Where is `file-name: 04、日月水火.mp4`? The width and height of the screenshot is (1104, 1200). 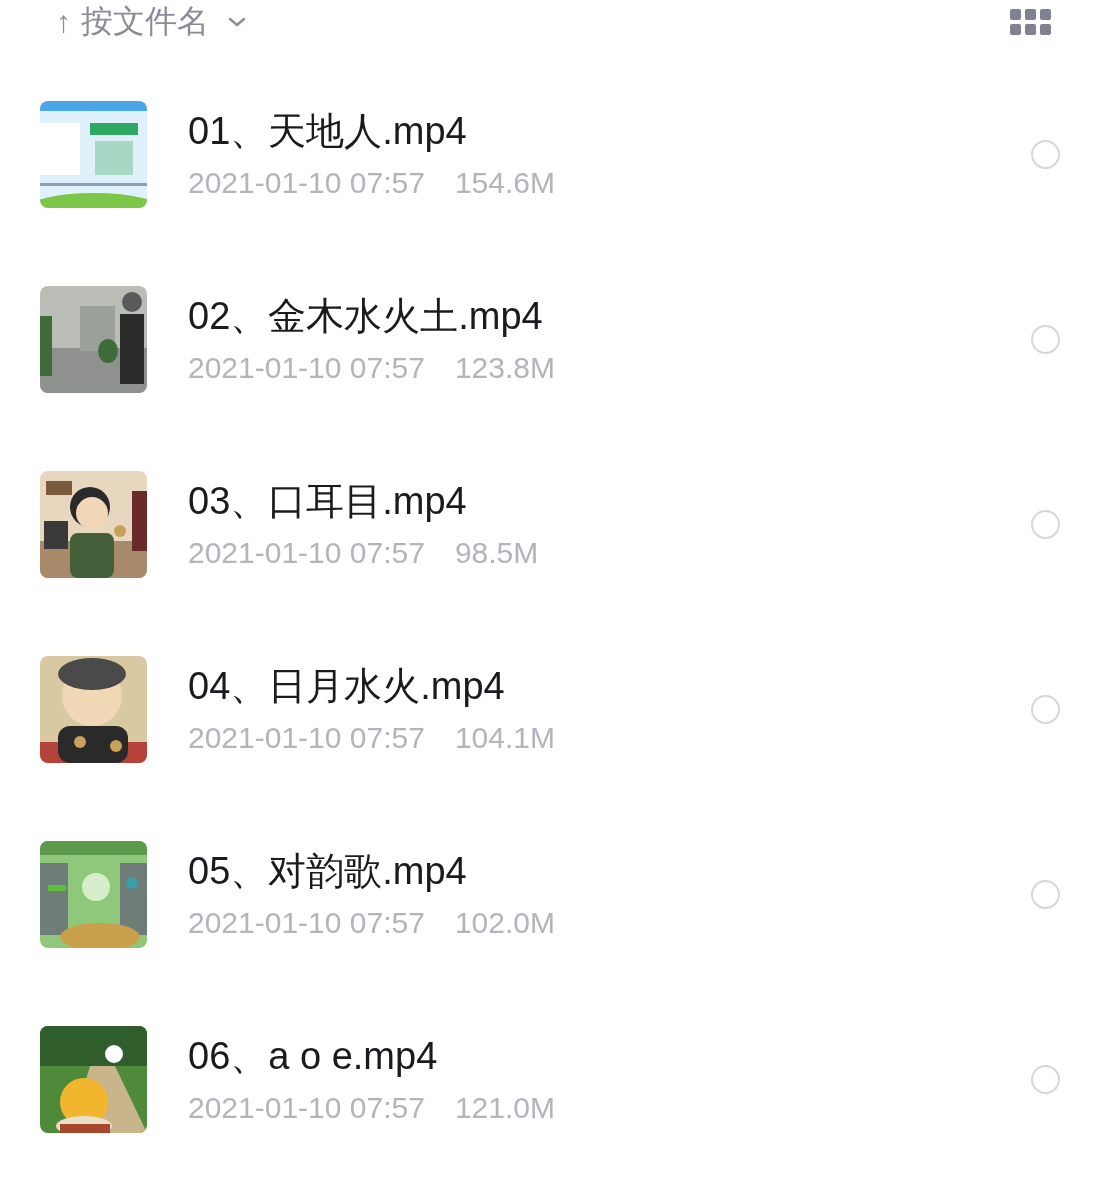 file-name: 04、日月水火.mp4 is located at coordinates (609, 685).